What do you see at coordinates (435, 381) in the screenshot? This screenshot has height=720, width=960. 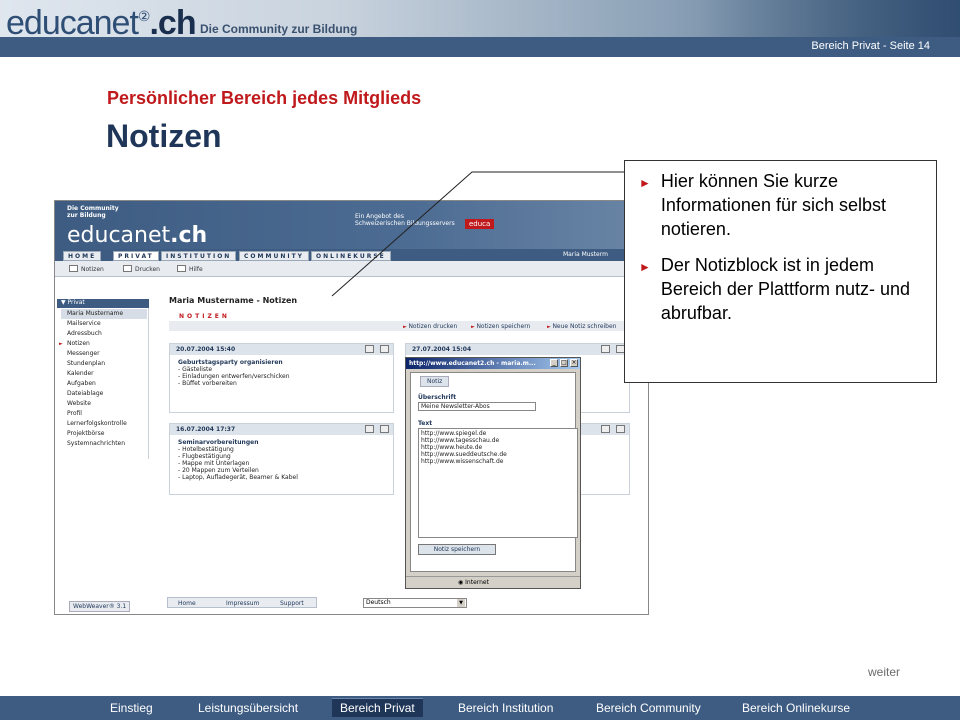 I see `popup-tab-notiz: Notiz` at bounding box center [435, 381].